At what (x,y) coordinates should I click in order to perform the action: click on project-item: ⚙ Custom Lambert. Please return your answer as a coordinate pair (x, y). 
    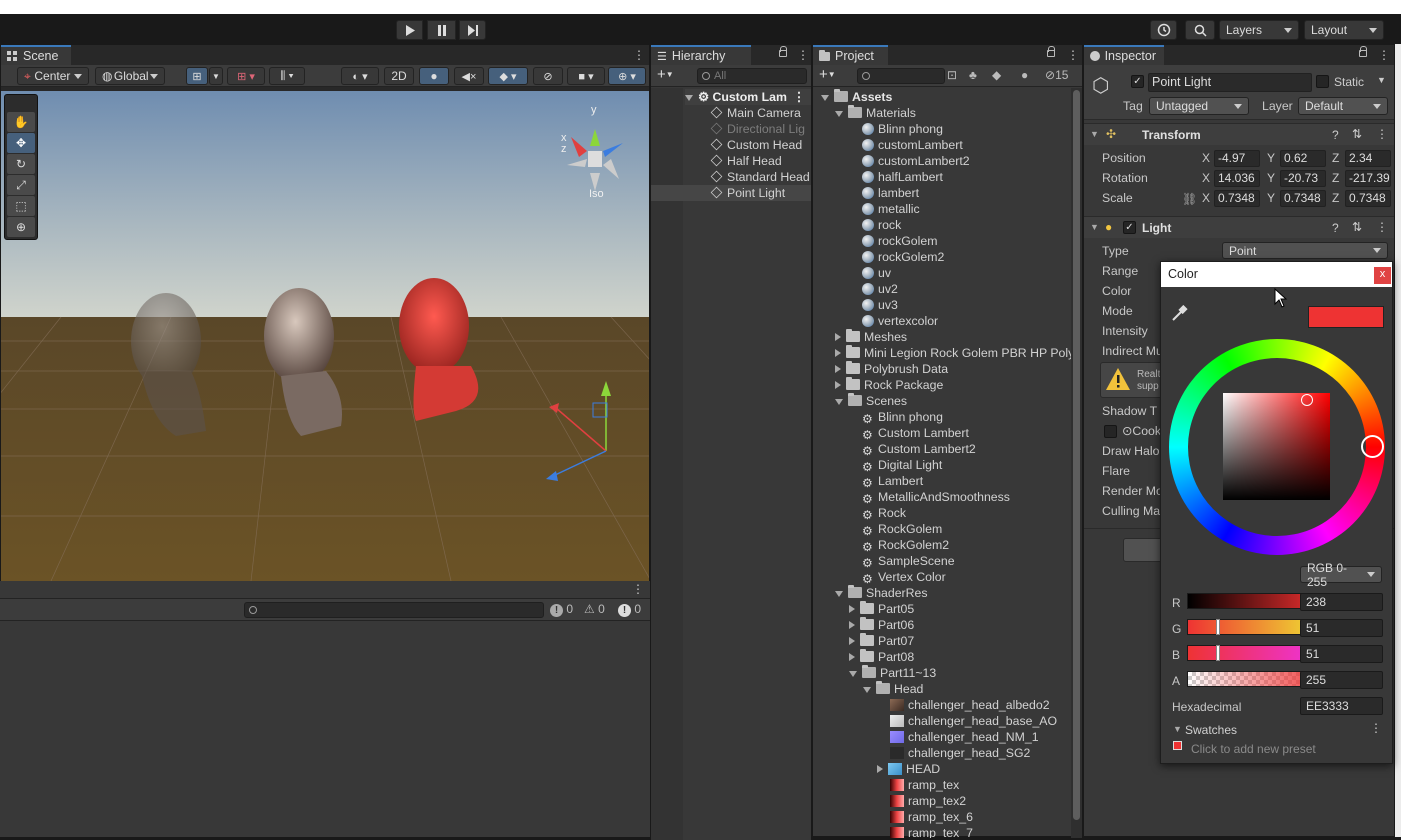
    Looking at the image, I should click on (909, 433).